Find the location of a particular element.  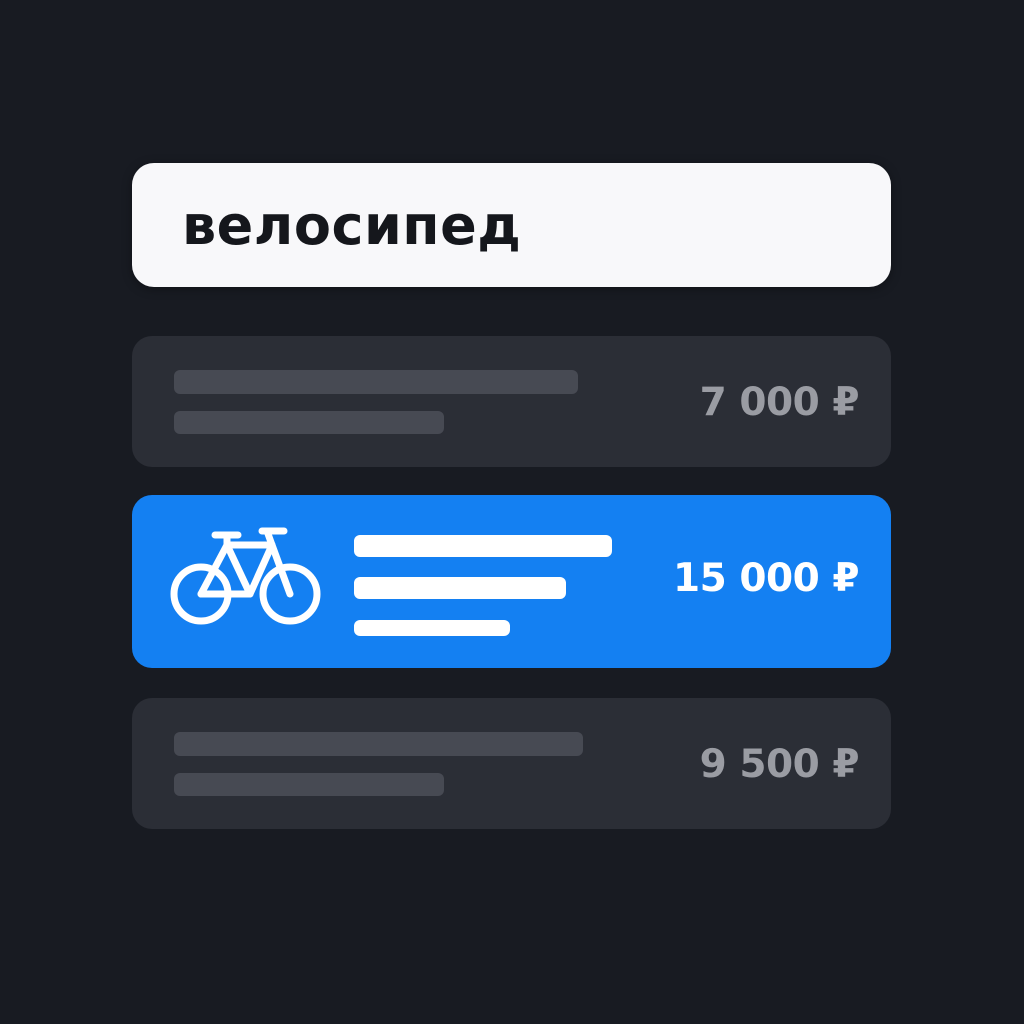

result-card: 7 000 ₽ is located at coordinates (511, 401).